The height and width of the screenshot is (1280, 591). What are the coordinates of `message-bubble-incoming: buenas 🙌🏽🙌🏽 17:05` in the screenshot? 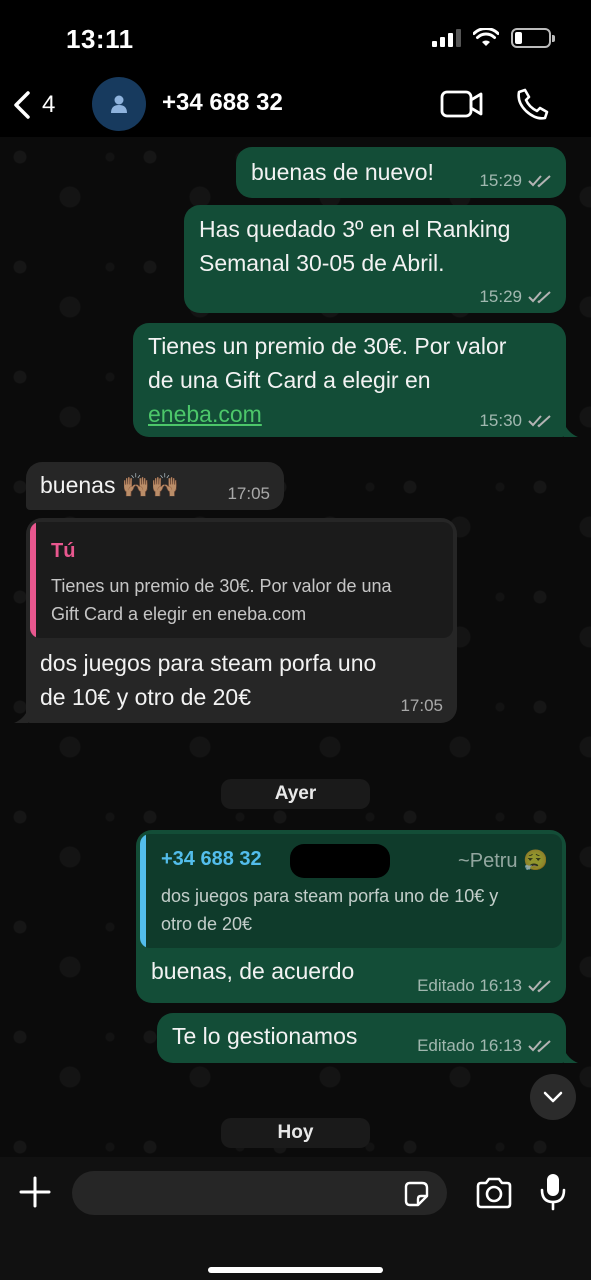 It's located at (155, 486).